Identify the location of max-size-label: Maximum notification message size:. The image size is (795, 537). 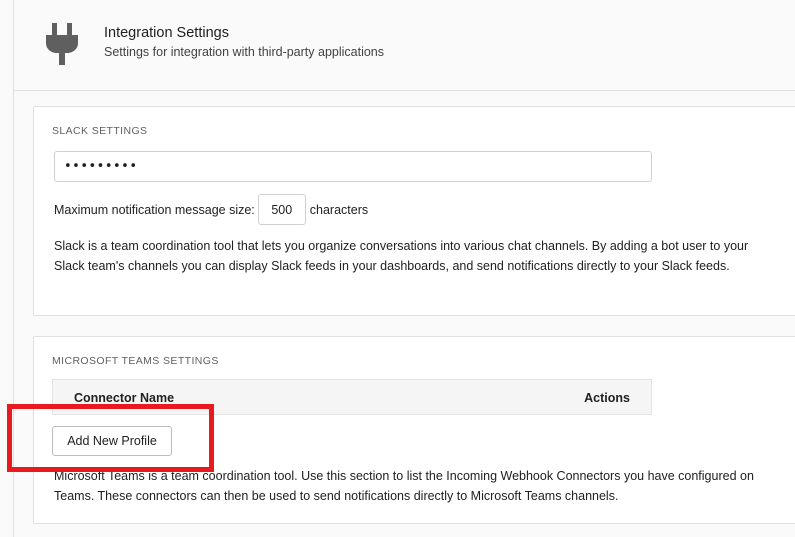
(154, 209).